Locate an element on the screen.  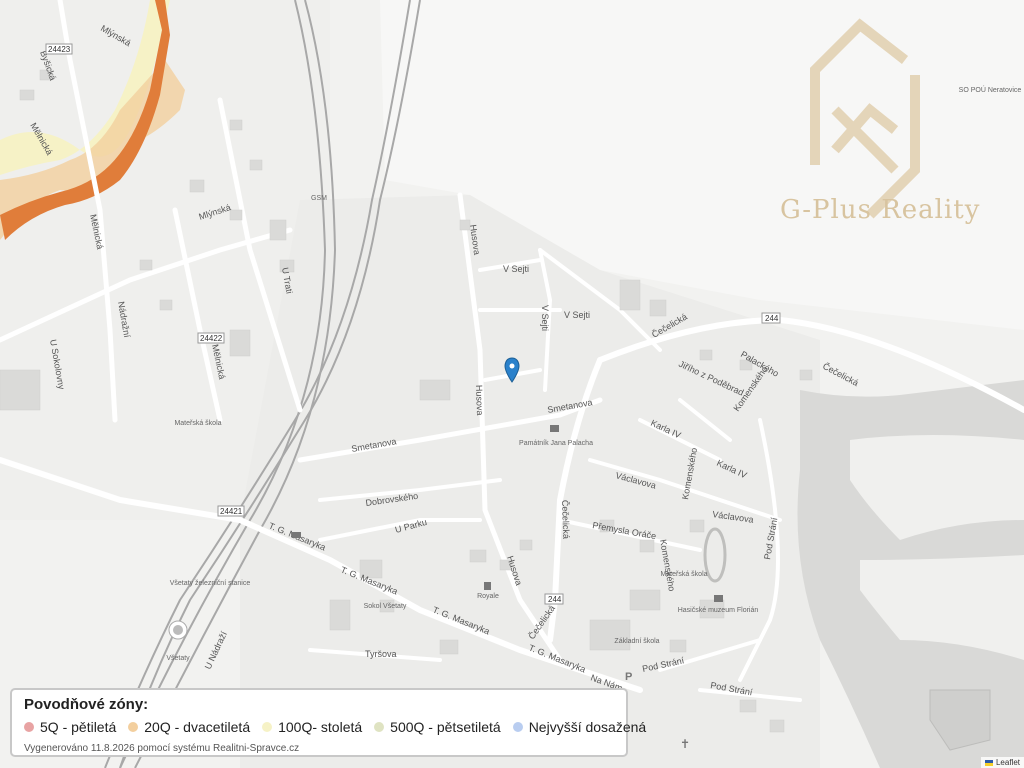
legend-label: 20Q - dvacetiletá is located at coordinates (197, 727).